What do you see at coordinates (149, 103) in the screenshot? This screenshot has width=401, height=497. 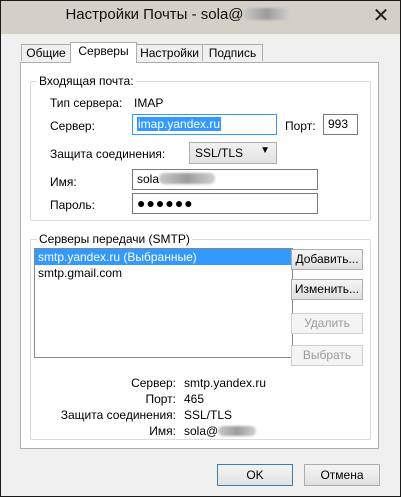 I see `server-type-value: IMAP` at bounding box center [149, 103].